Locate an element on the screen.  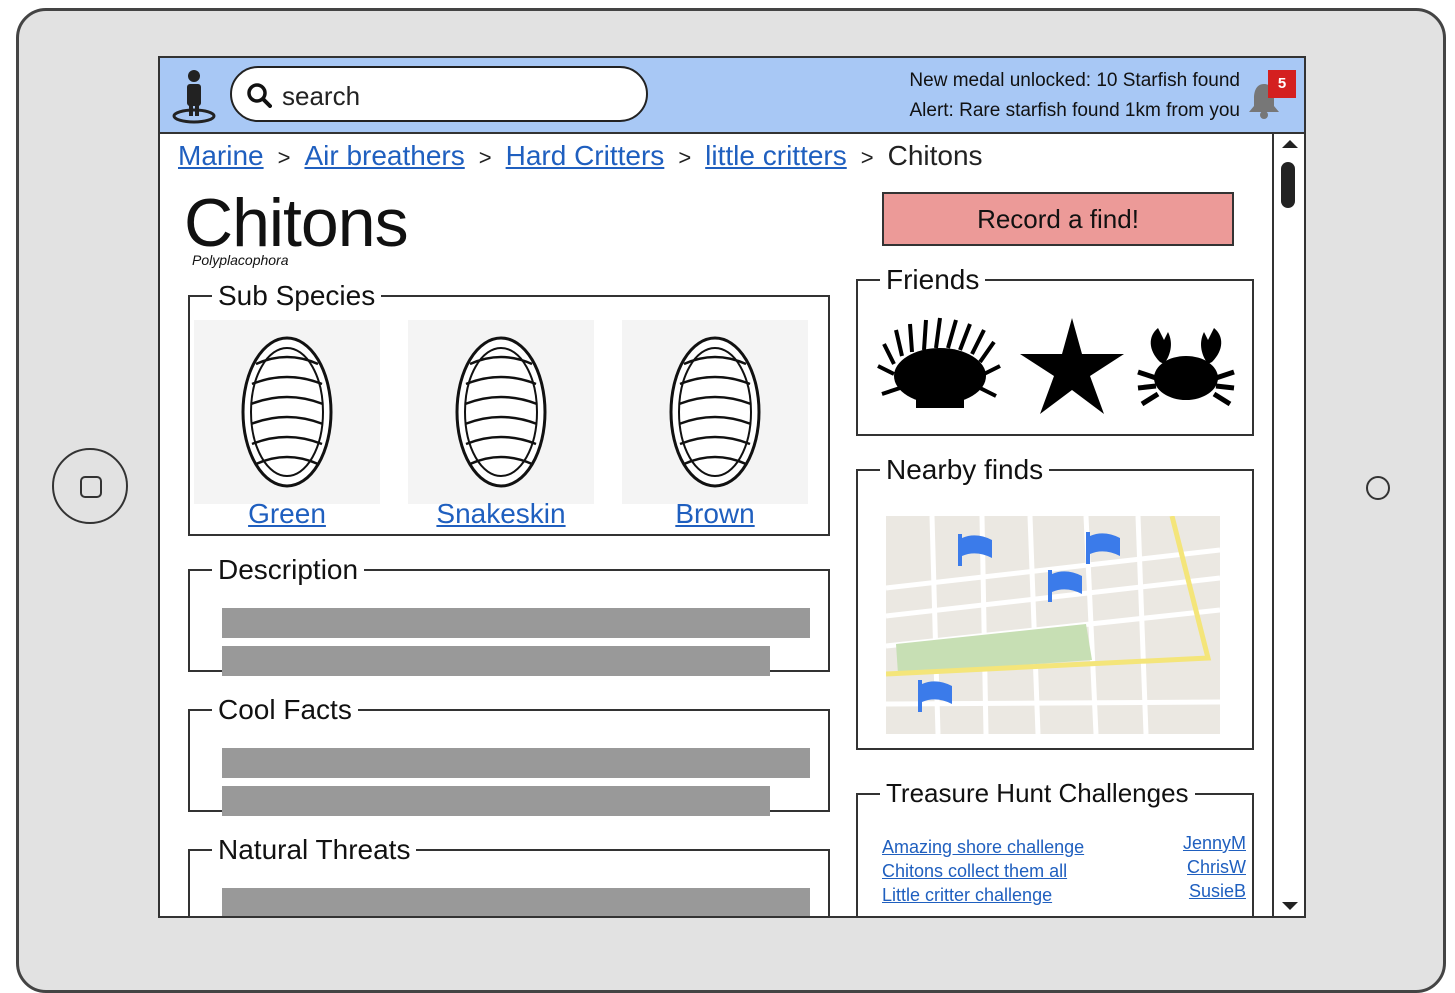
species-card-snakeskin: Snakeskin is located at coordinates (501, 428).